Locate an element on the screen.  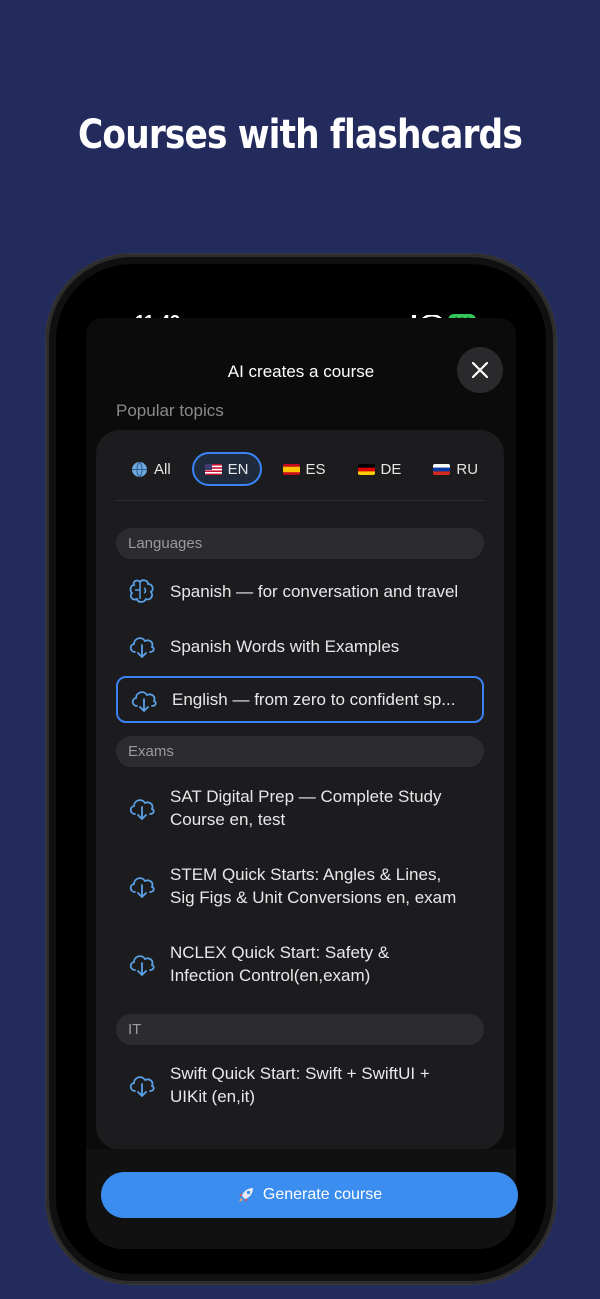
group-header-it: IT is located at coordinates (300, 1029).